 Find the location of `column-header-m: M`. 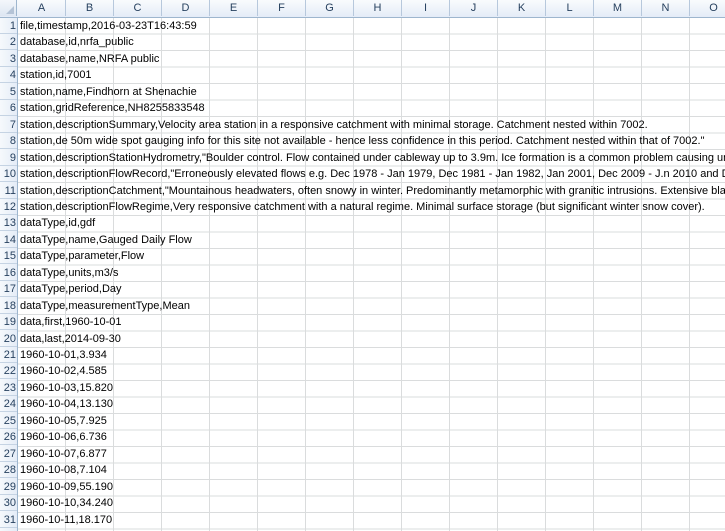

column-header-m: M is located at coordinates (618, 8).